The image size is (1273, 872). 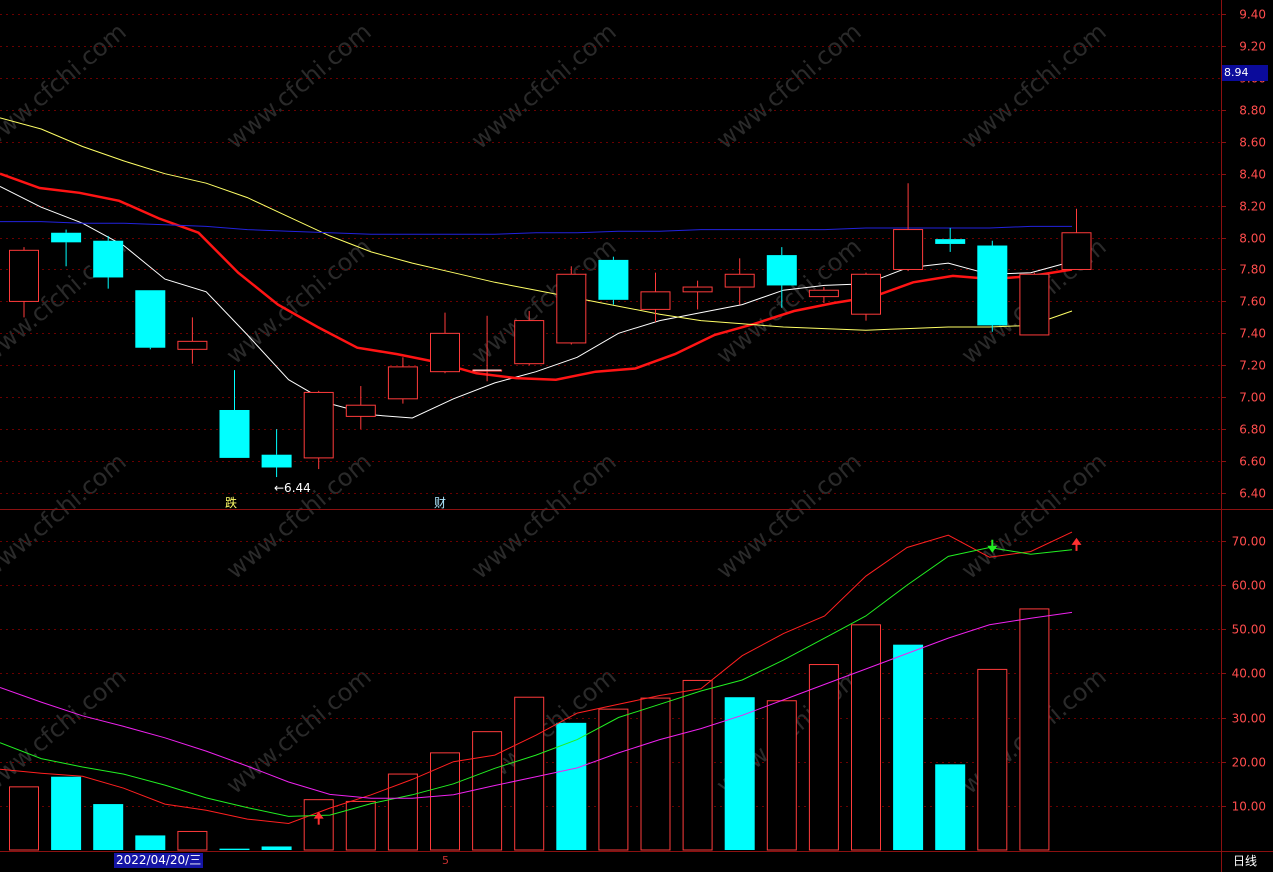 What do you see at coordinates (1249, 763) in the screenshot?
I see `indicator-tick-label: 20.00` at bounding box center [1249, 763].